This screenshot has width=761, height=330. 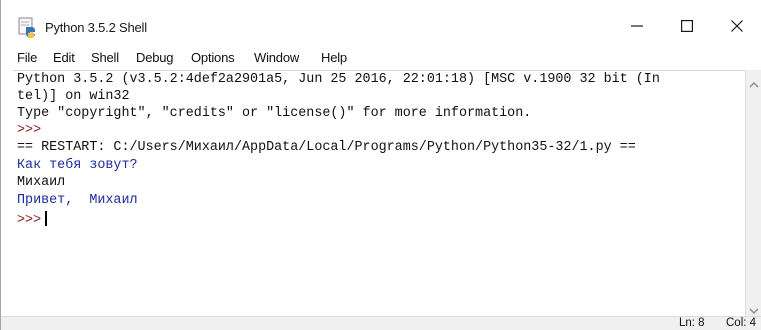 What do you see at coordinates (741, 323) in the screenshot?
I see `column-number: Col: 4` at bounding box center [741, 323].